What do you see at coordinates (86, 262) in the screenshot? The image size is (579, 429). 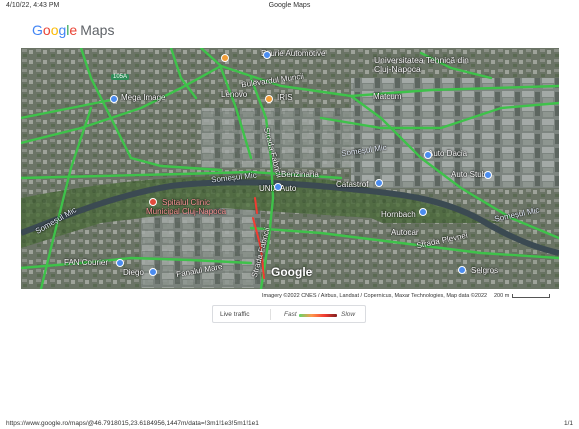 I see `poi-label: FAN Courier` at bounding box center [86, 262].